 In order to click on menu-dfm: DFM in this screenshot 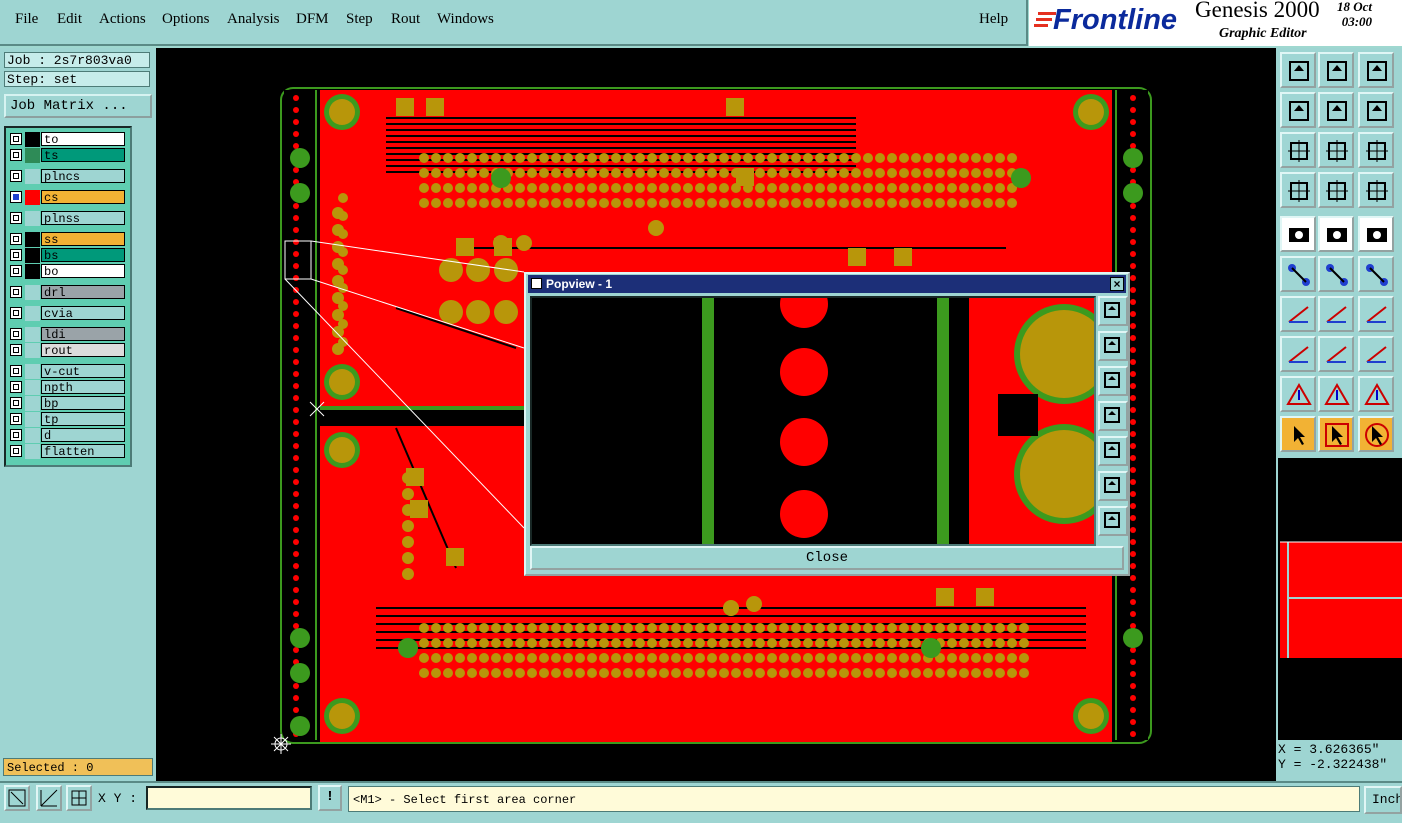, I will do `click(312, 19)`.